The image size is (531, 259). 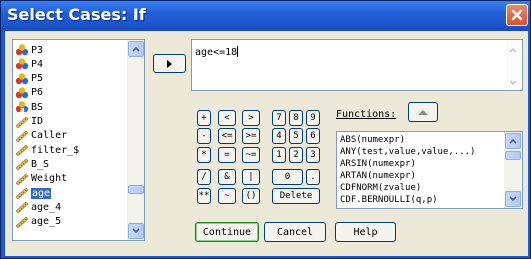 I want to click on variable-list-item: P4, so click(x=71, y=64).